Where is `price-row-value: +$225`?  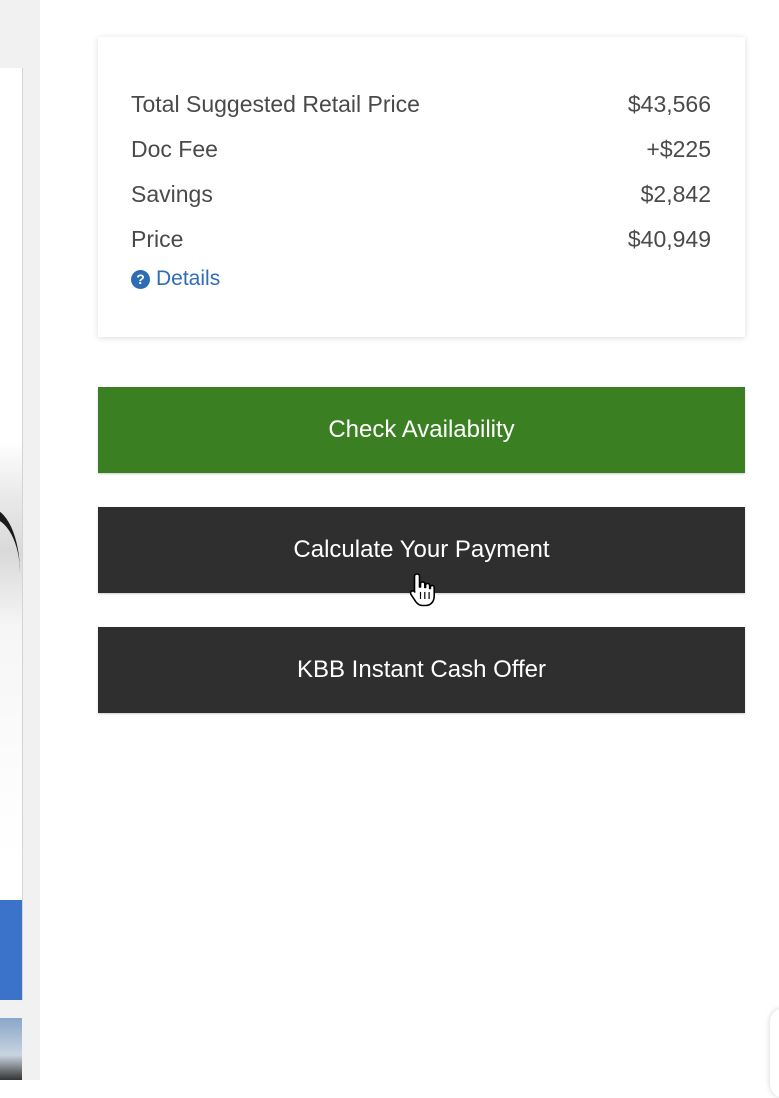 price-row-value: +$225 is located at coordinates (678, 149).